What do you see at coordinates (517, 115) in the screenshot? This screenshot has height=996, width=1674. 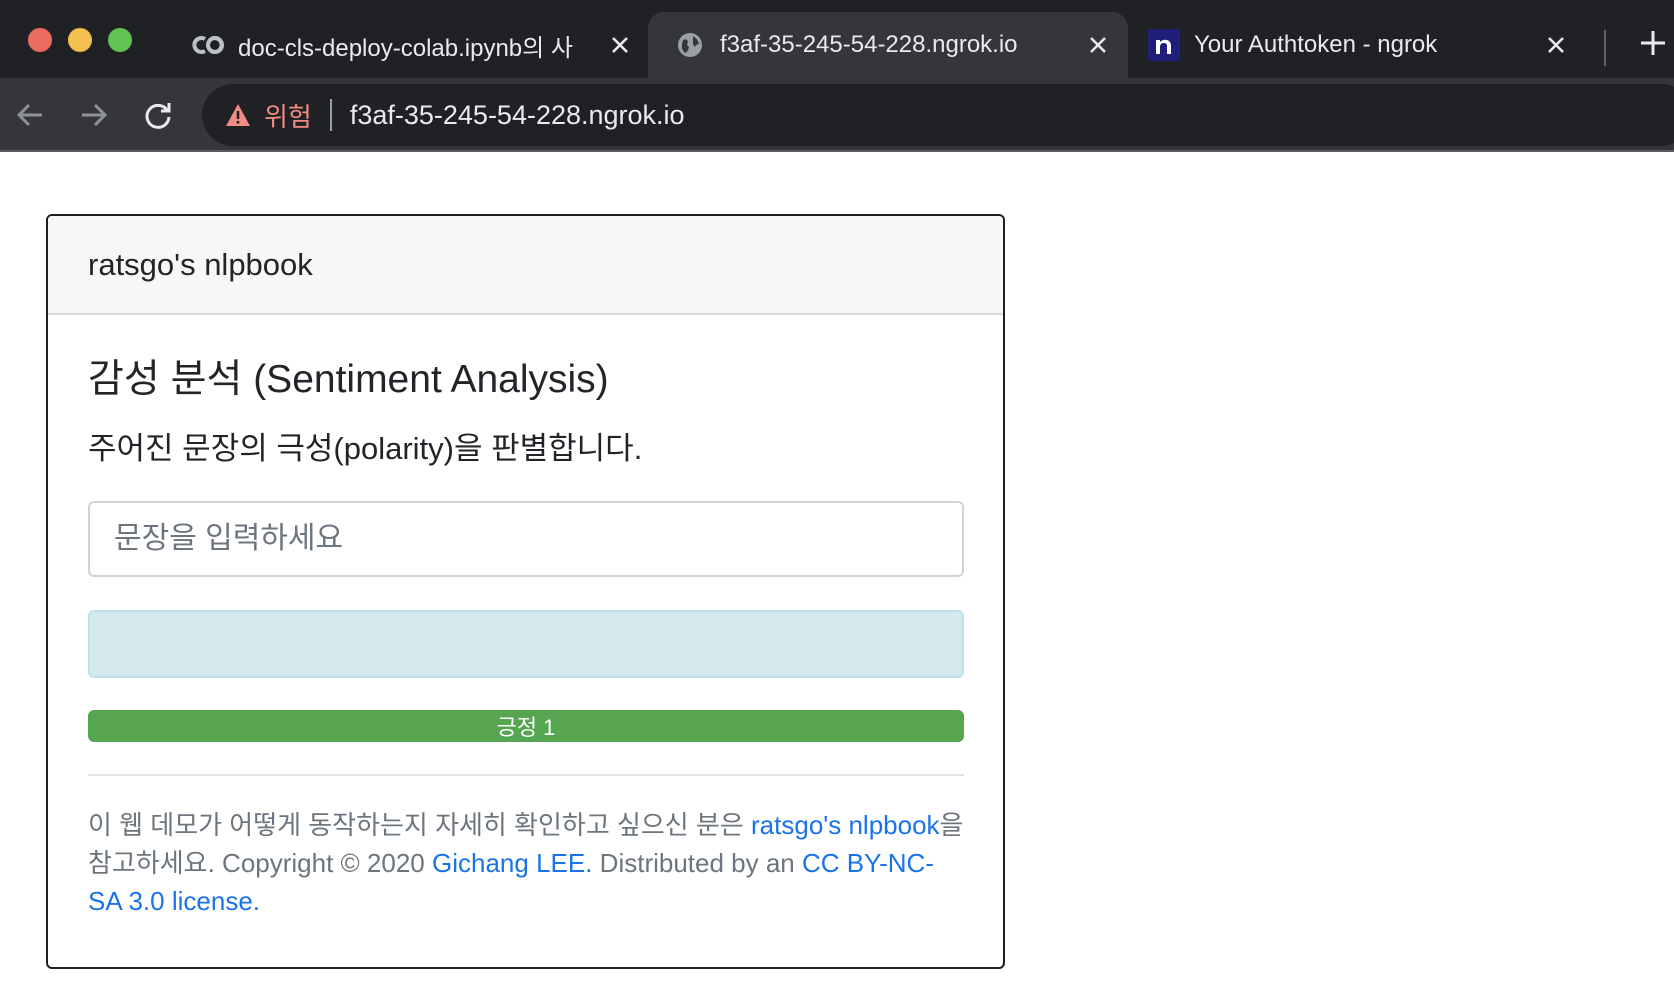 I see `url-text: f3af-35-245-54-228.ngrok.io` at bounding box center [517, 115].